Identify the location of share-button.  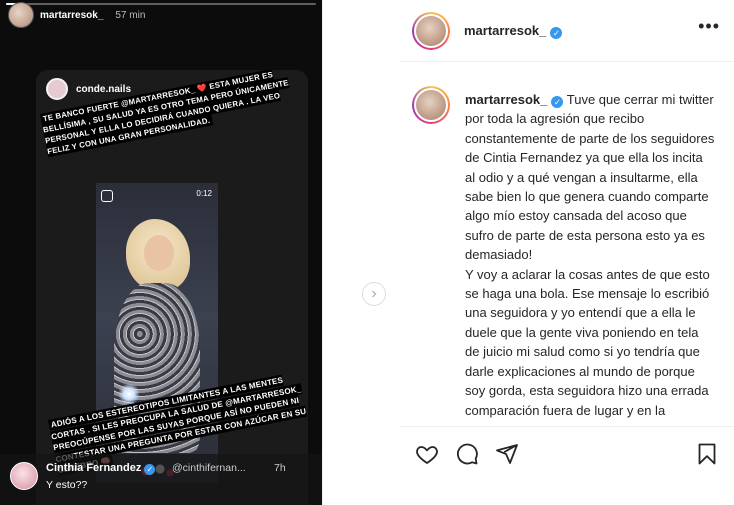
(507, 454).